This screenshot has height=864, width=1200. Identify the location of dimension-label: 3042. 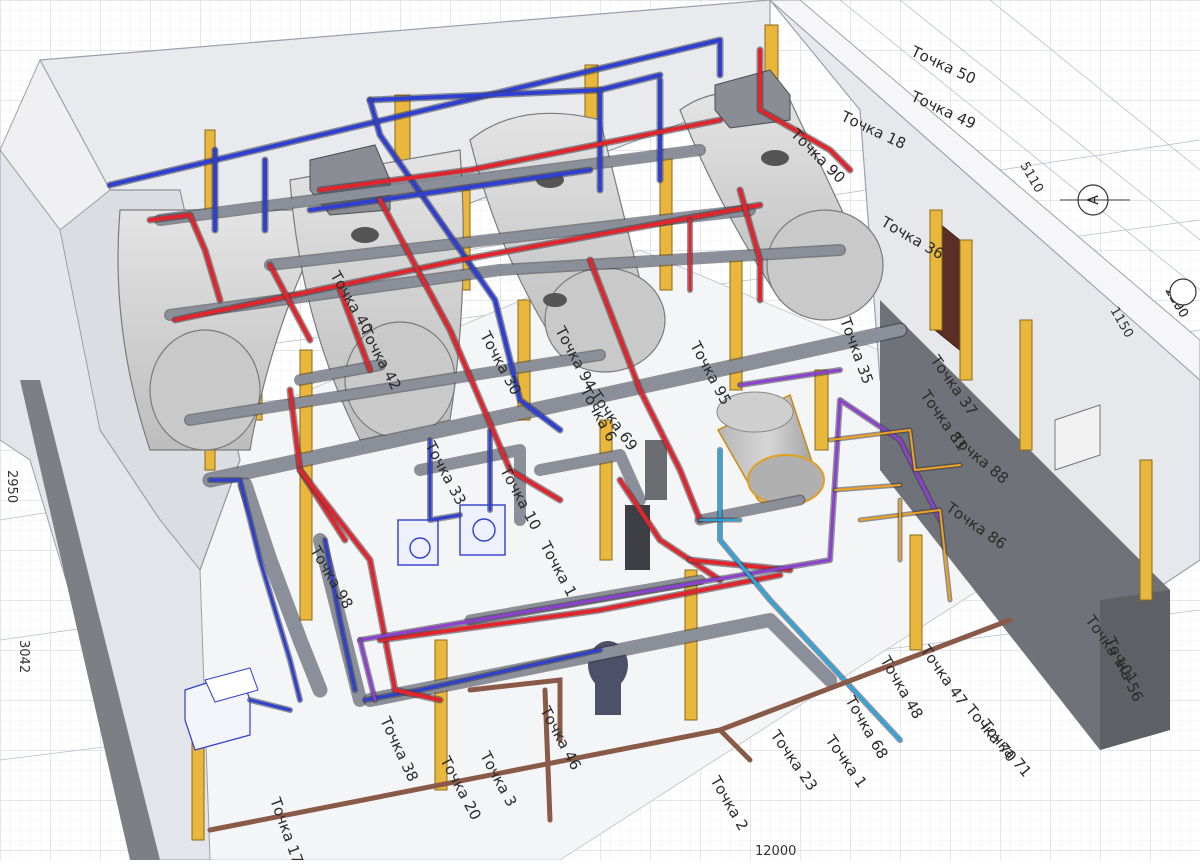
(23, 656).